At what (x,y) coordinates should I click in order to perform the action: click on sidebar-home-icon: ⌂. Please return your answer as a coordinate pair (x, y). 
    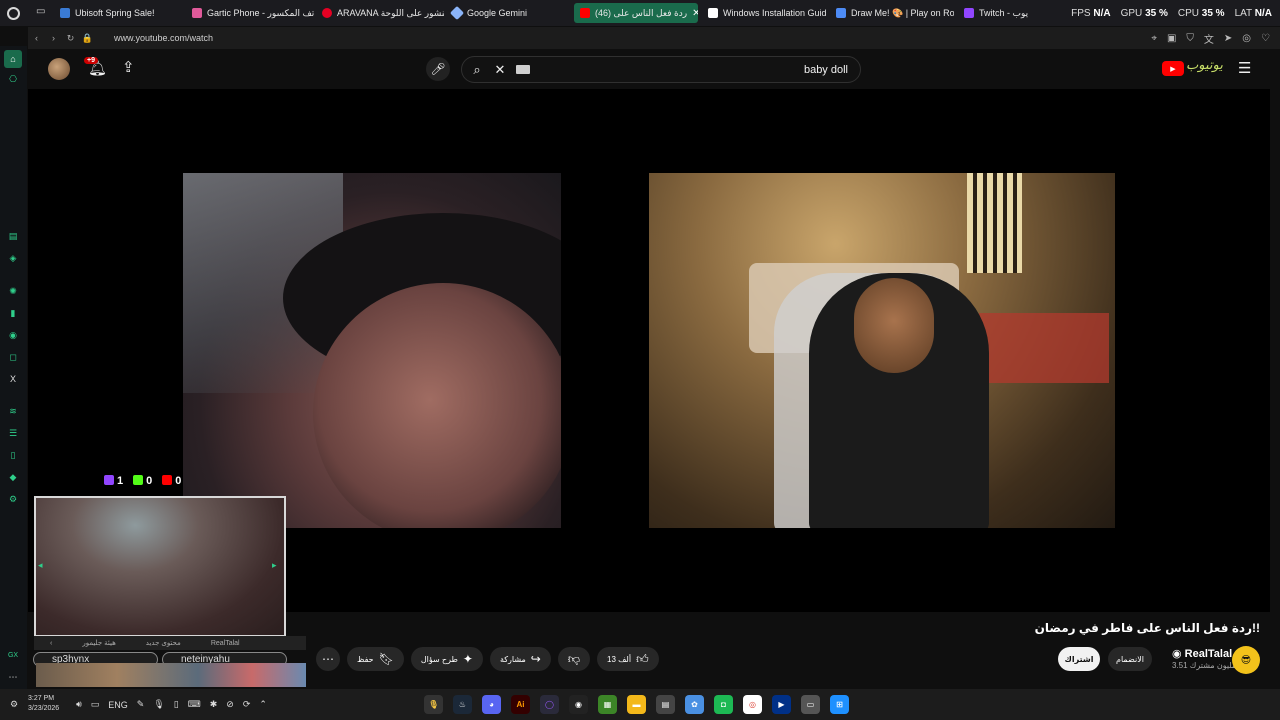
    Looking at the image, I should click on (13, 59).